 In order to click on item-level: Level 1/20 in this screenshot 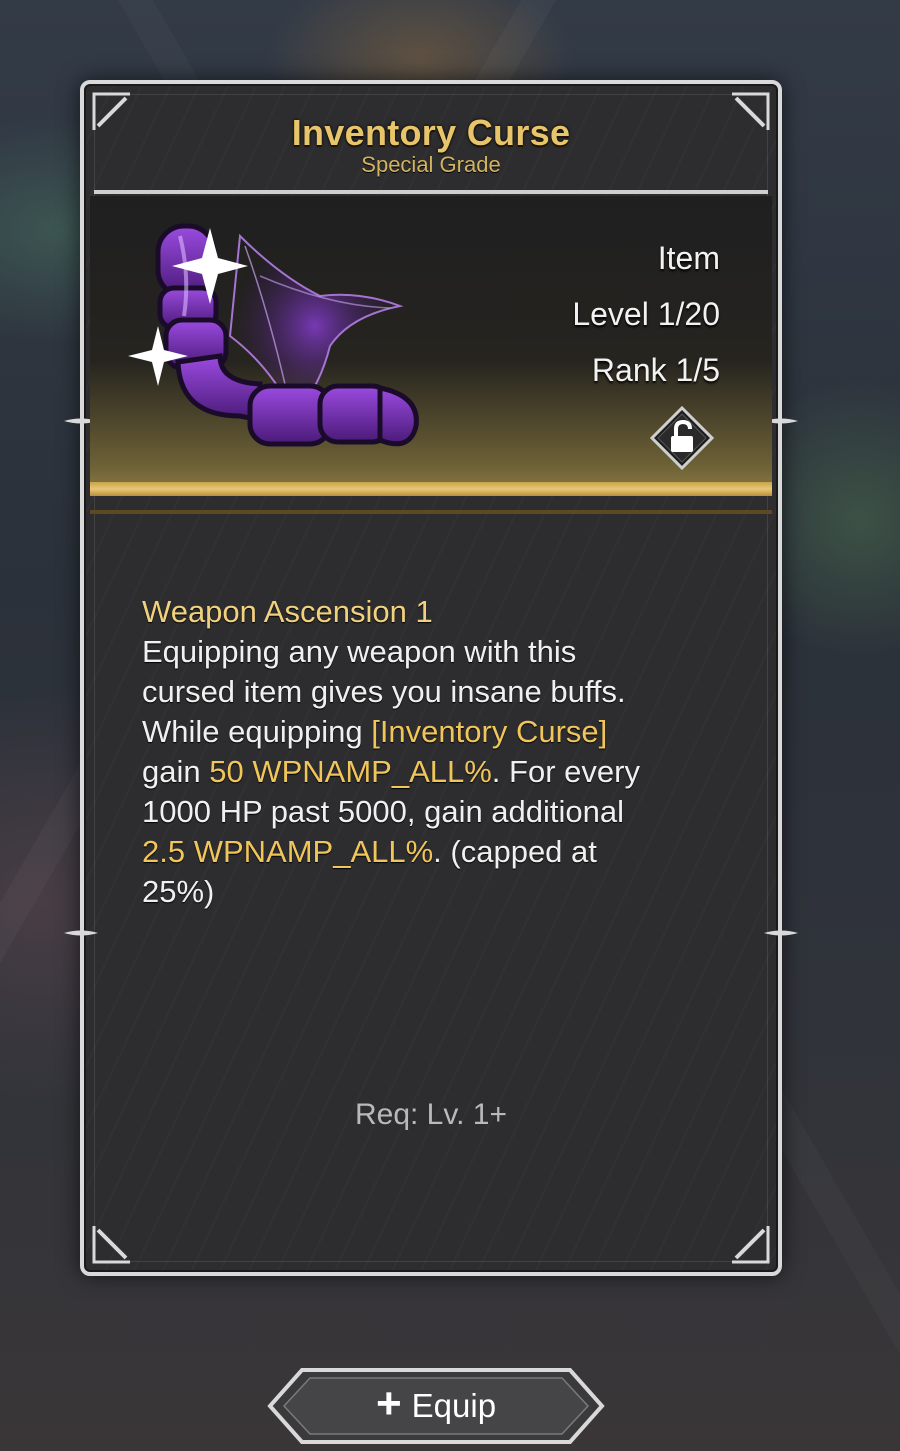, I will do `click(646, 314)`.